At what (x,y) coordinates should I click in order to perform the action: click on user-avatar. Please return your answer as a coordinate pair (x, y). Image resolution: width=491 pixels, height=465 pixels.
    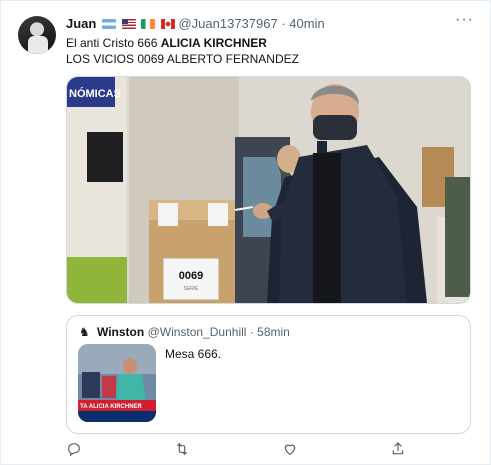
    Looking at the image, I should click on (37, 35).